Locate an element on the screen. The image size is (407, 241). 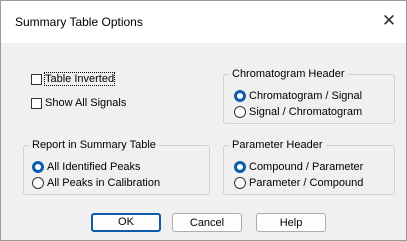
radio-all-peaks-calibration-label: All Peaks in Calibration is located at coordinates (104, 183).